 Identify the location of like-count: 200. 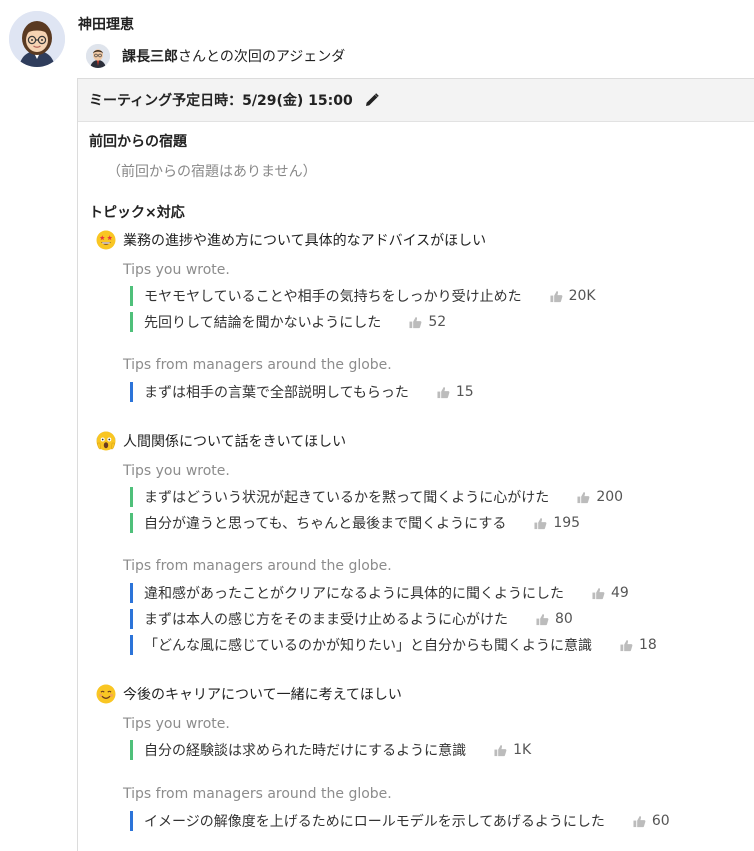
(600, 497).